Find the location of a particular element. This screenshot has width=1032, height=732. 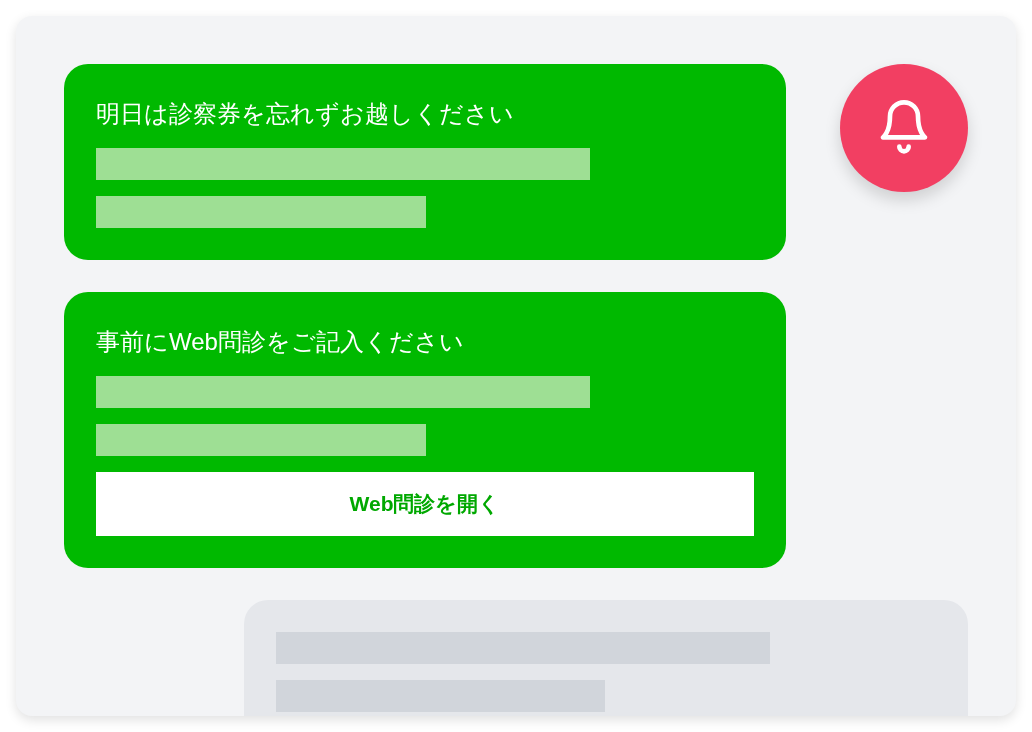

open-button: Web問診を開く is located at coordinates (425, 504).